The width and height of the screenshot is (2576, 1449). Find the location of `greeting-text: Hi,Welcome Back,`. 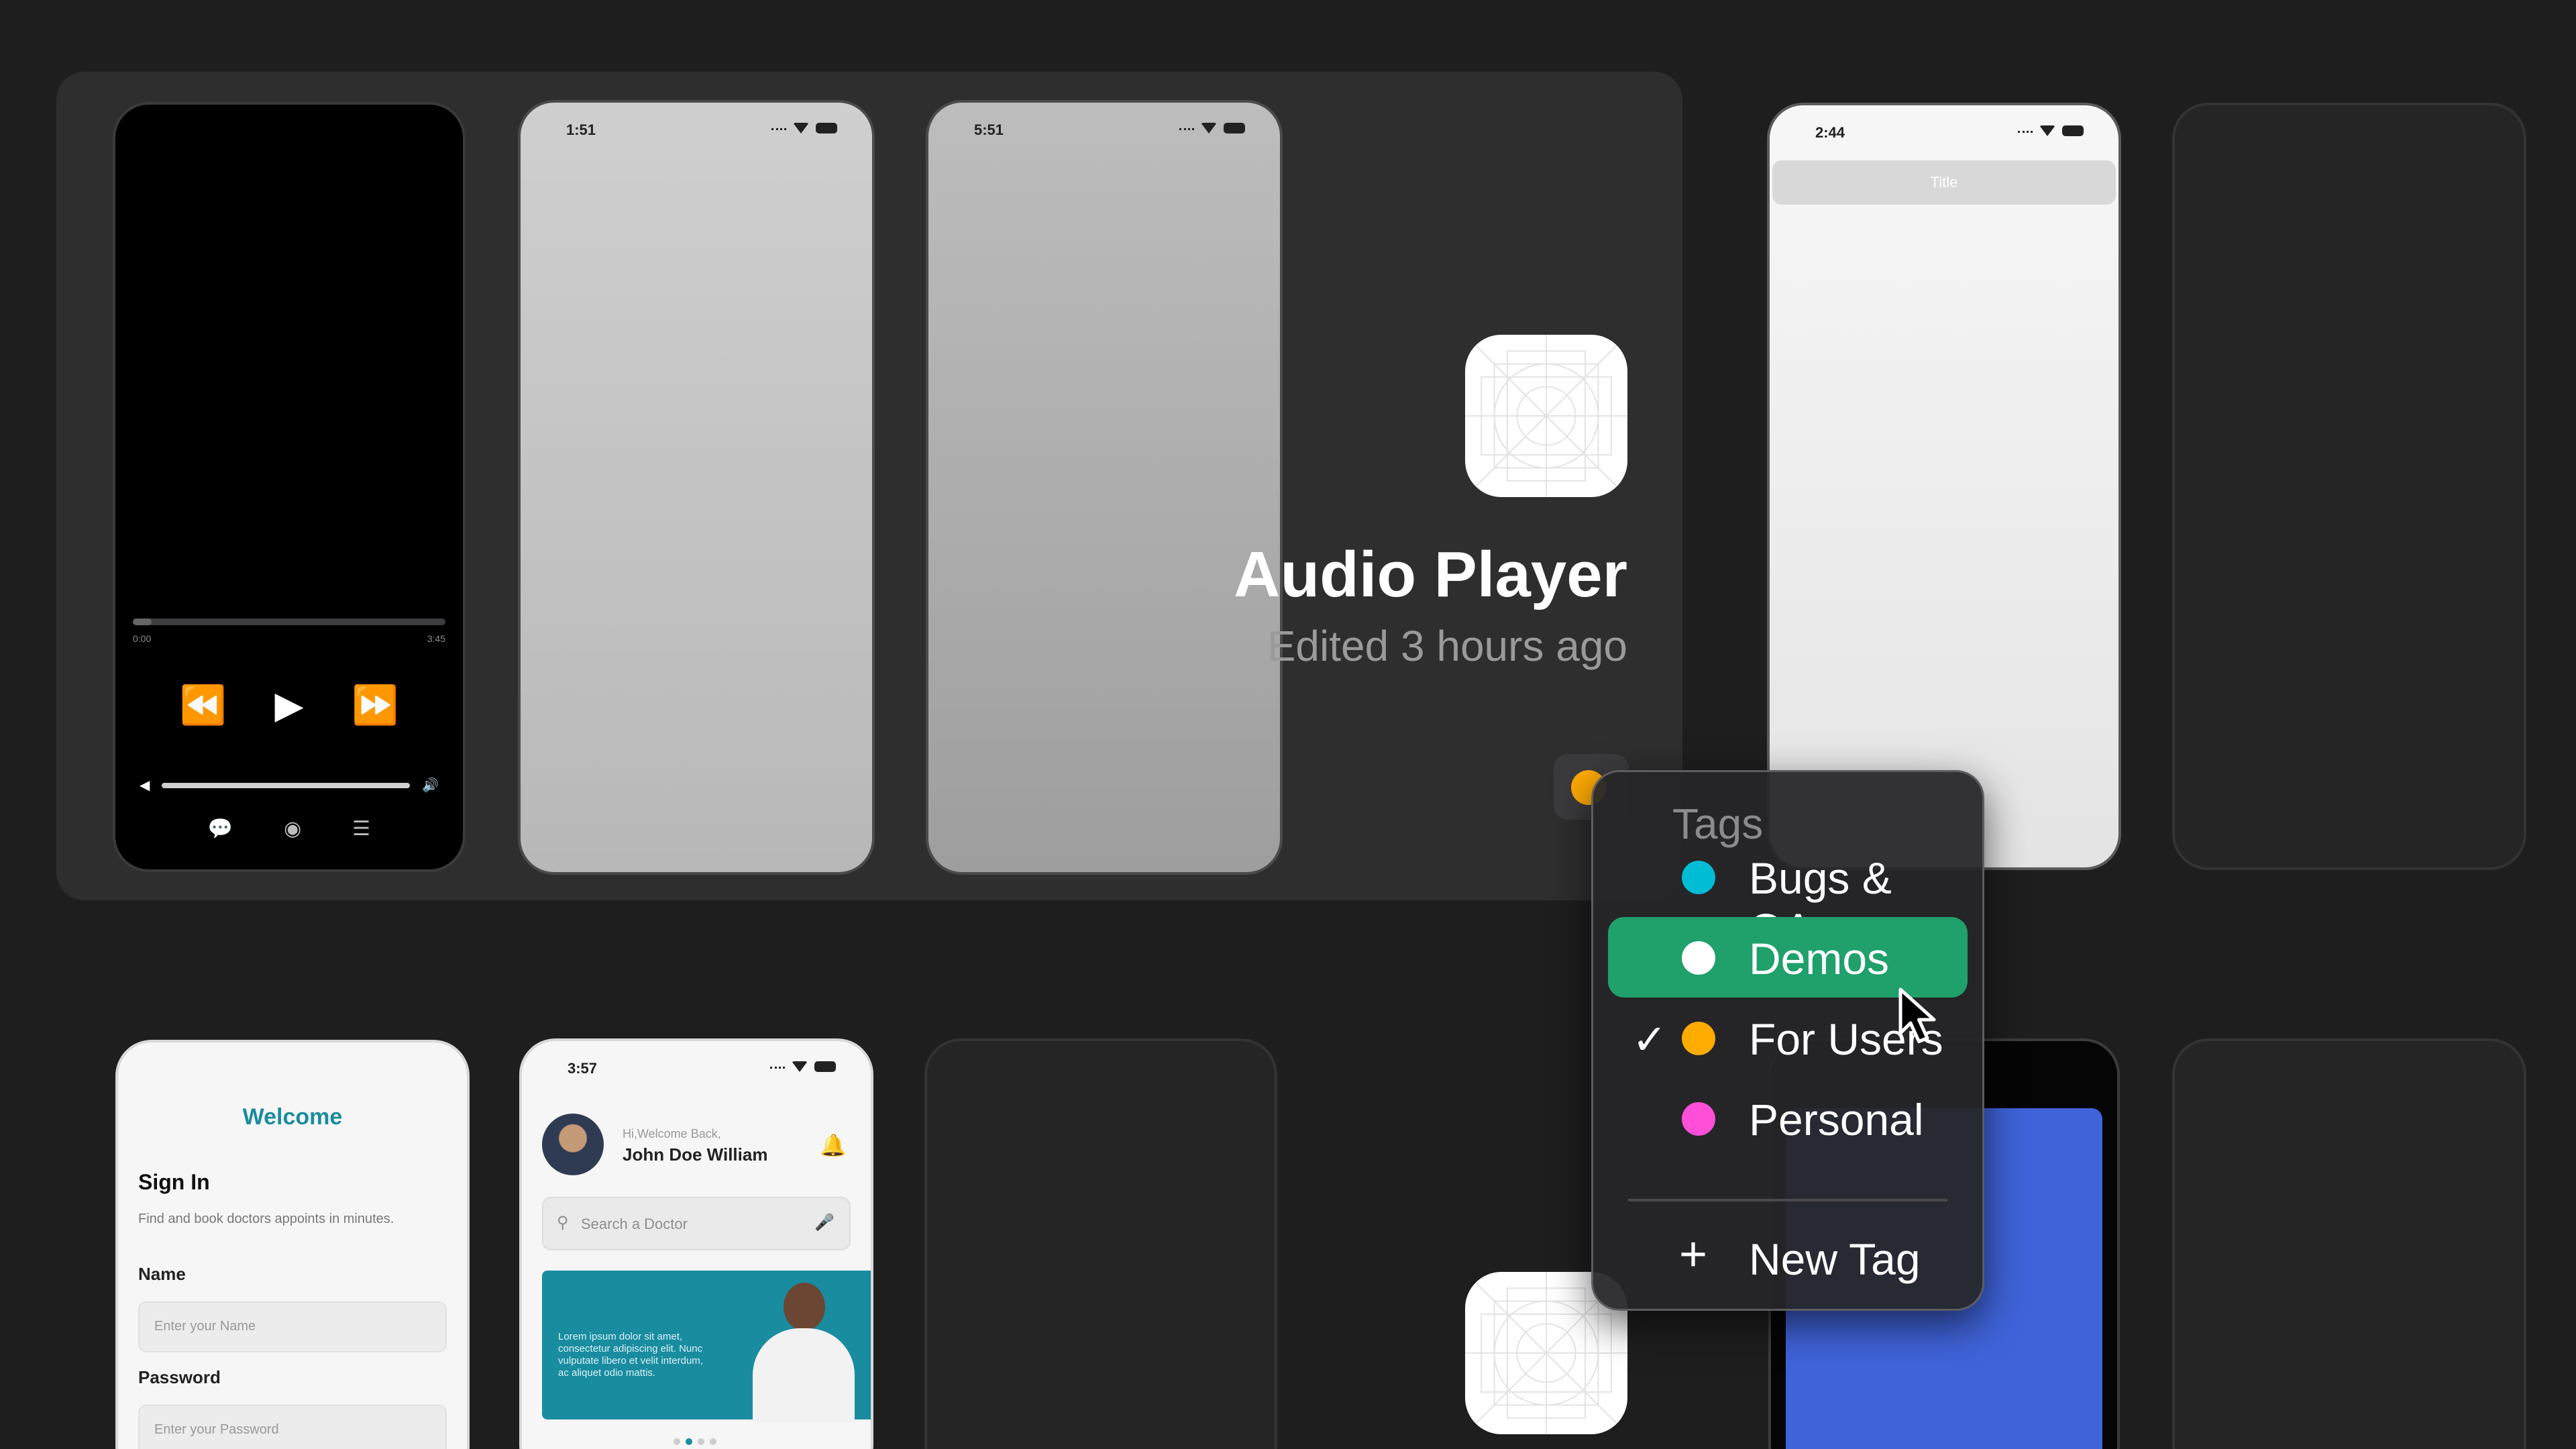

greeting-text: Hi,Welcome Back, is located at coordinates (672, 1133).